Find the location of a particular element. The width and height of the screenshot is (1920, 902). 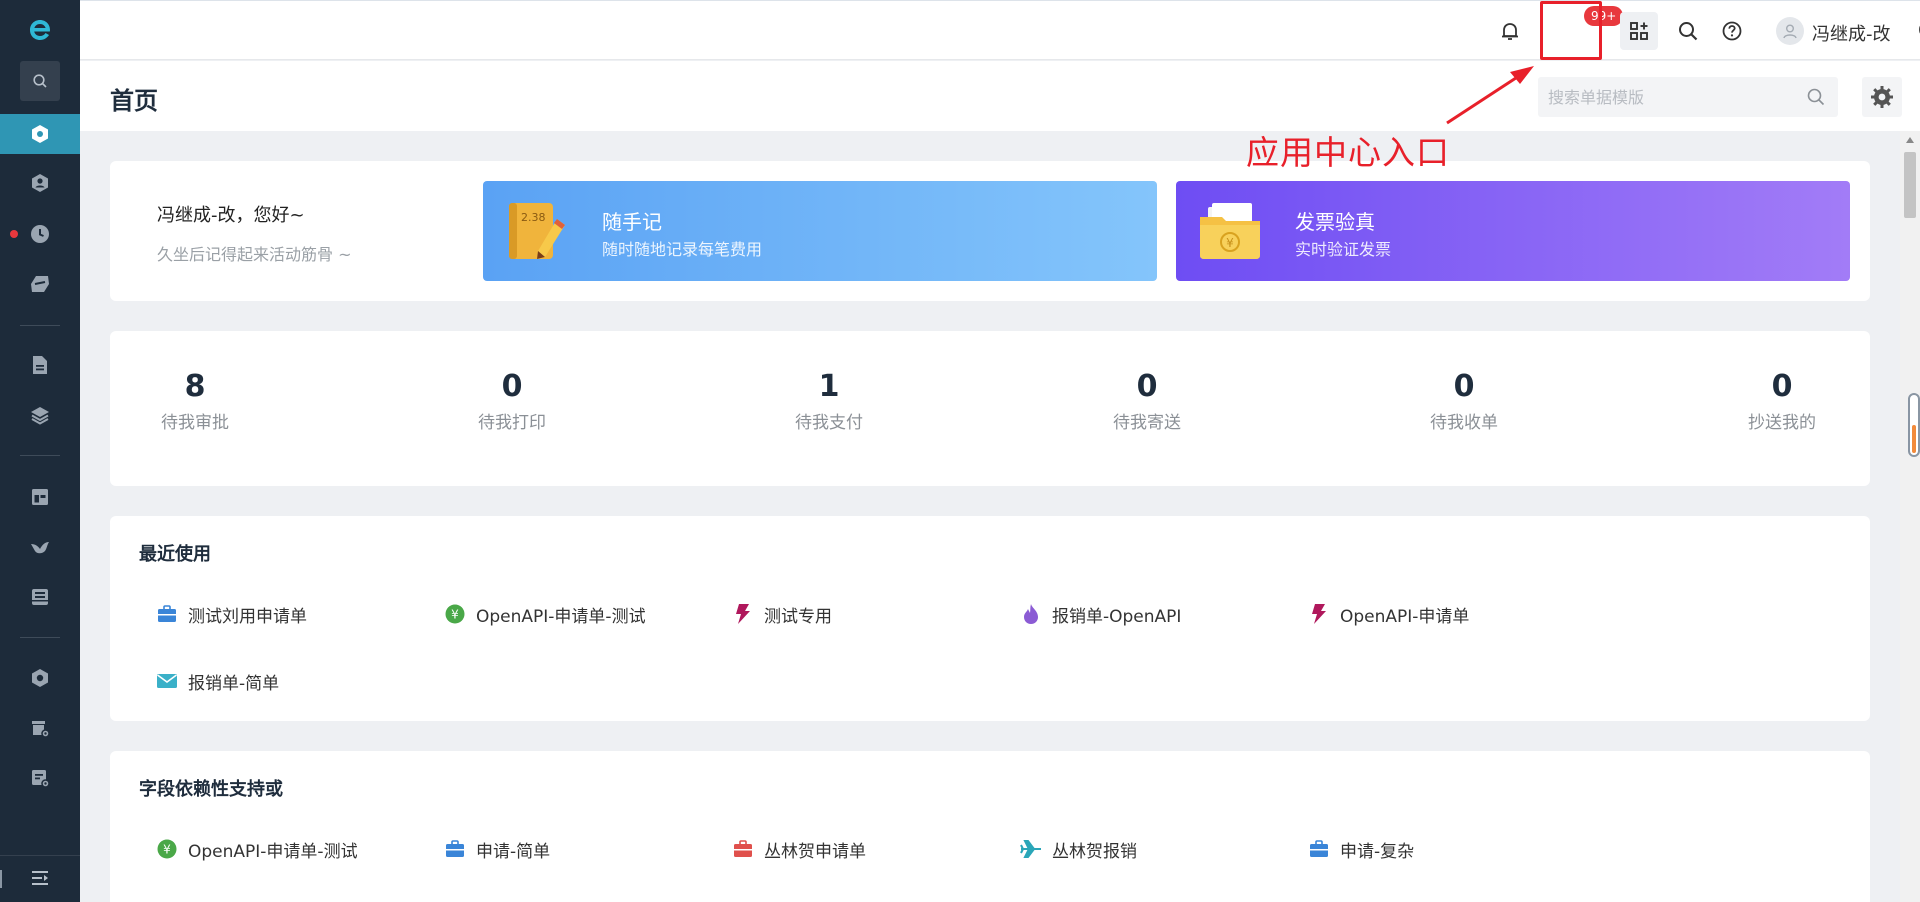

app-center-button is located at coordinates (1639, 31).